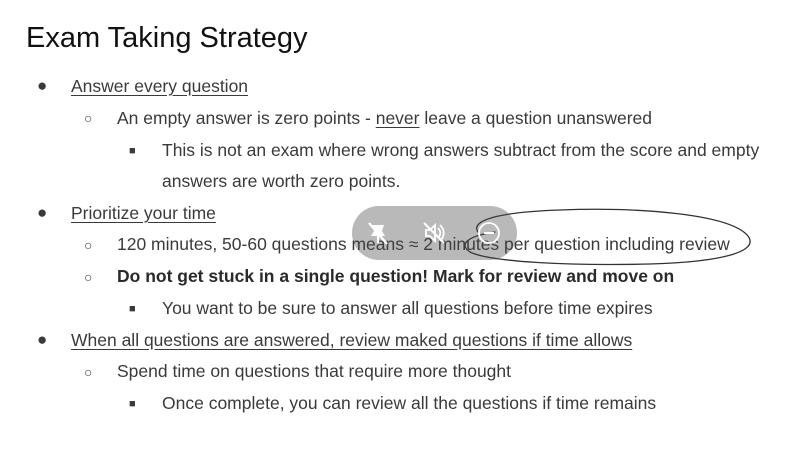 Image resolution: width=789 pixels, height=454 pixels. I want to click on pin-off-icon, so click(378, 233).